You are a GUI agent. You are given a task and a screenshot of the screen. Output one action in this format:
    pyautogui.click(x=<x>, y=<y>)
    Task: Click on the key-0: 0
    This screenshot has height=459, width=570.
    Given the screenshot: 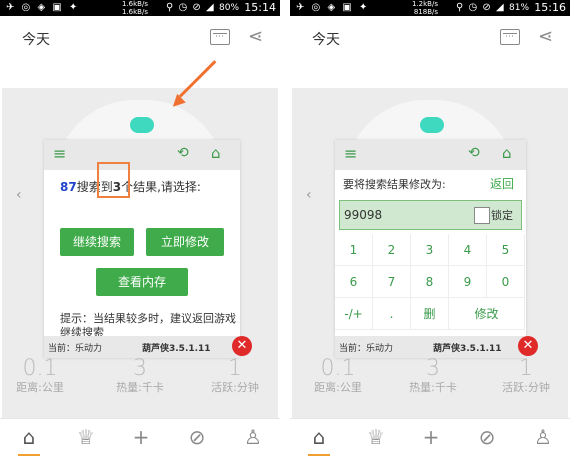 What is the action you would take?
    pyautogui.click(x=506, y=282)
    